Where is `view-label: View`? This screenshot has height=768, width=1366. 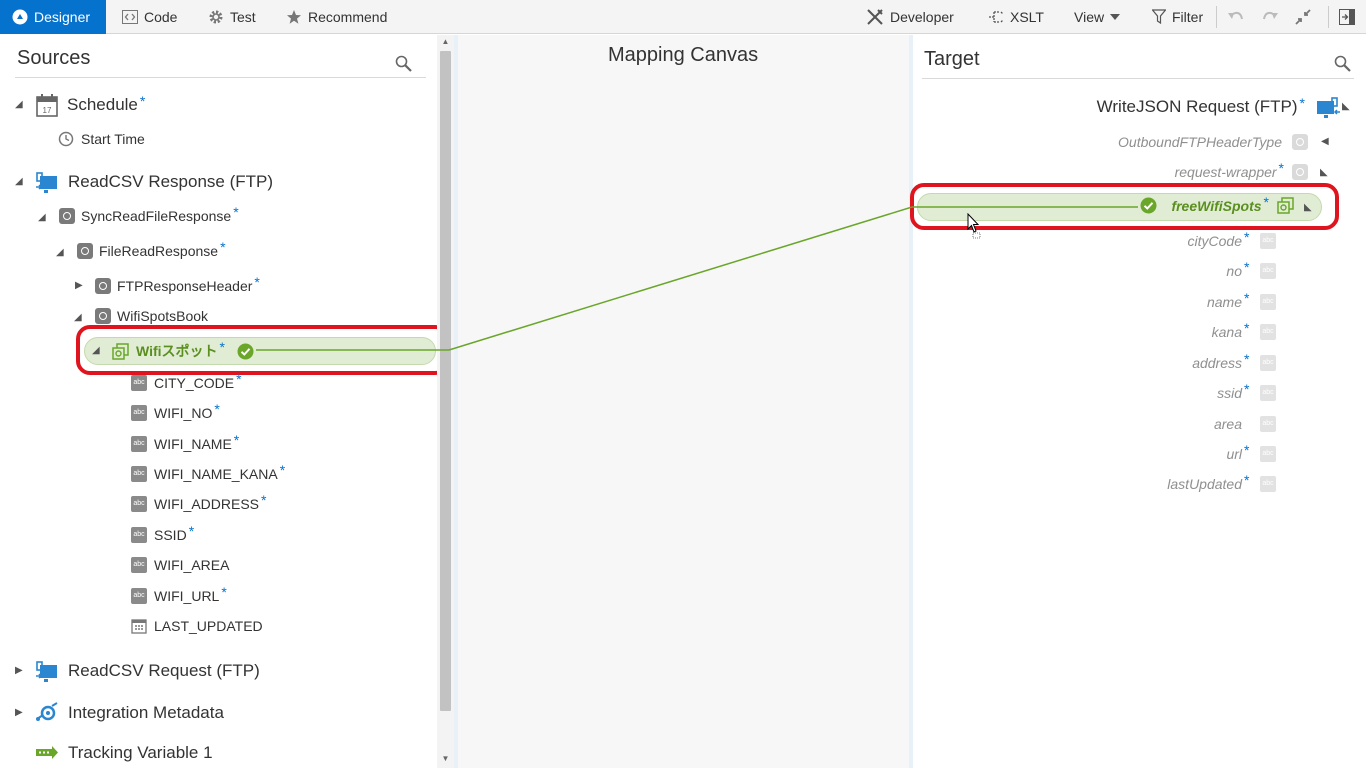
view-label: View is located at coordinates (1089, 17).